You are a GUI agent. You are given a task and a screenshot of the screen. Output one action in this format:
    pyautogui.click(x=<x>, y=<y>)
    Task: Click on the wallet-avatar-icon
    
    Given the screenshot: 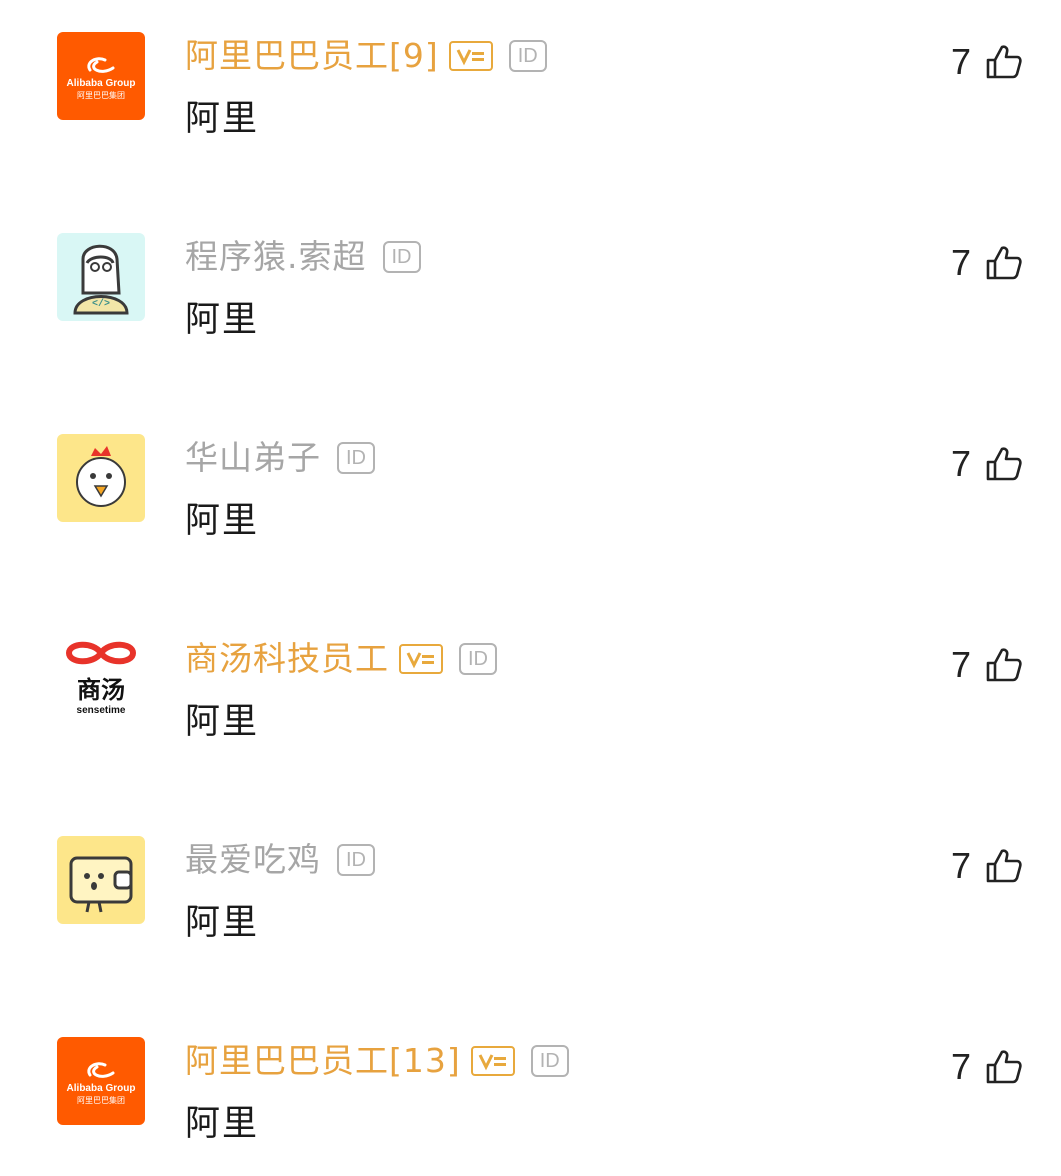 What is the action you would take?
    pyautogui.click(x=101, y=880)
    